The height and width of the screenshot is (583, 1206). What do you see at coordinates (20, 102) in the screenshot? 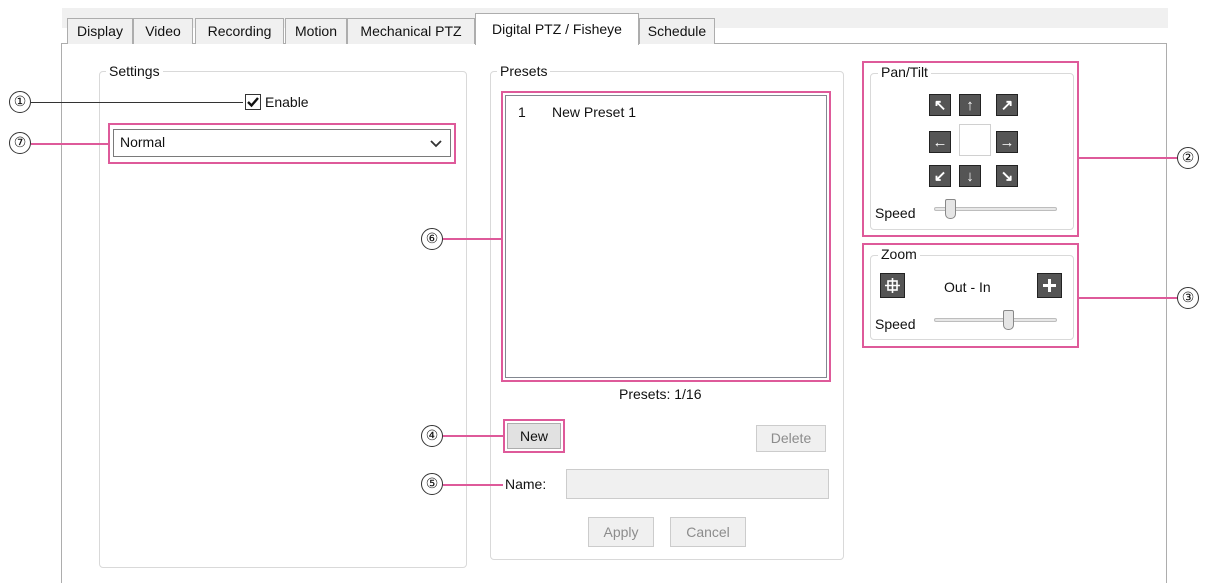
I see `callout-1: ①` at bounding box center [20, 102].